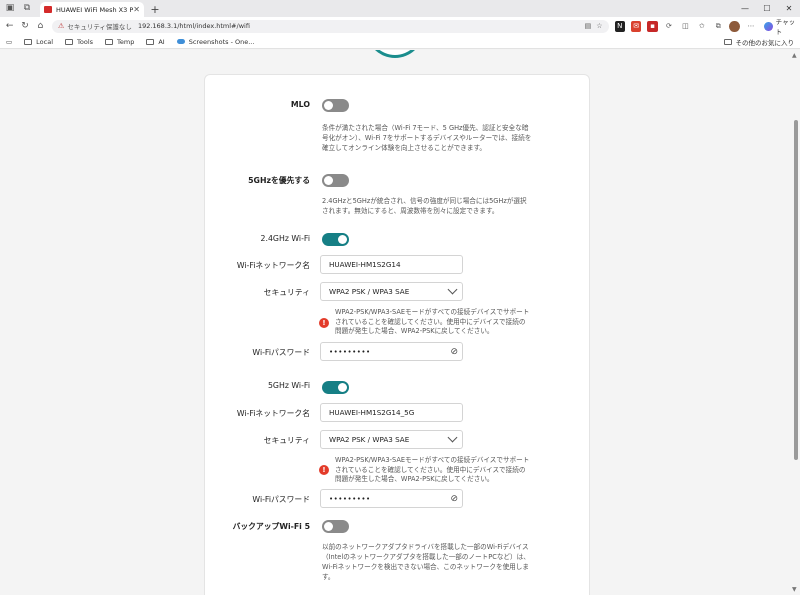  Describe the element at coordinates (335, 180) in the screenshot. I see `prefer-5g-toggle` at that location.